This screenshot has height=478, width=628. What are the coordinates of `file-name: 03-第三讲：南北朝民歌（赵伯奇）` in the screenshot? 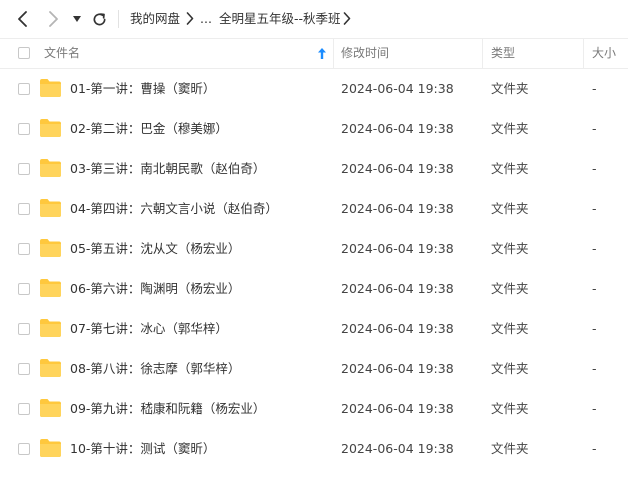 It's located at (167, 169).